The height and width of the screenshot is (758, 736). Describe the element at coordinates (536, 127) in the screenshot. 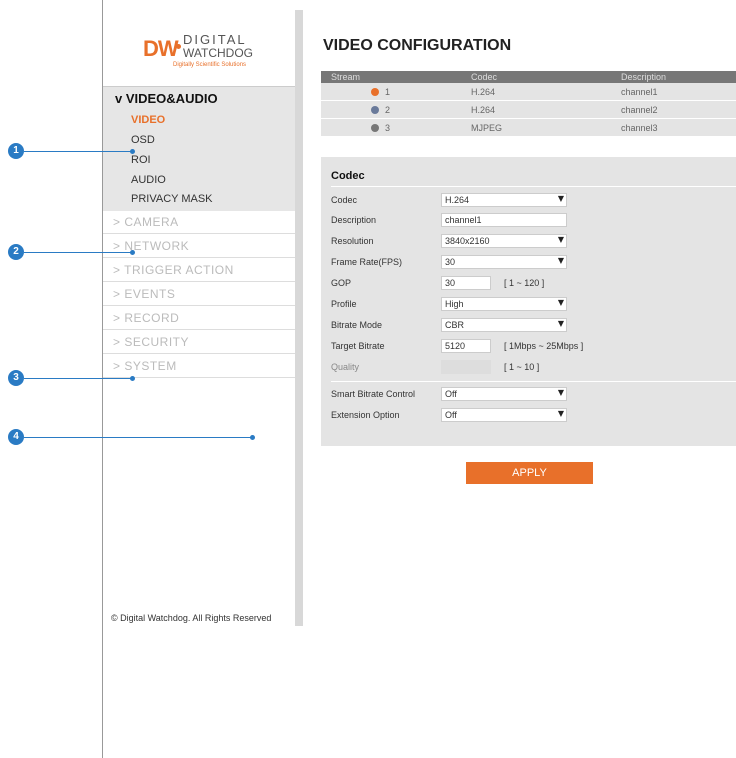

I see `codec-cell: MJPEG` at that location.